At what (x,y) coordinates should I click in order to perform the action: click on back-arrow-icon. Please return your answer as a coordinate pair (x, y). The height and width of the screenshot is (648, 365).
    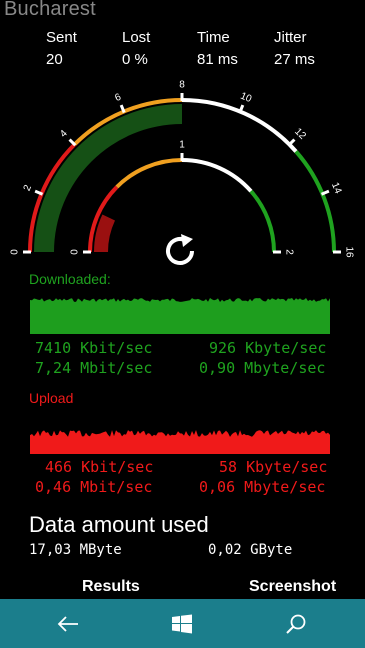
    Looking at the image, I should click on (67, 624).